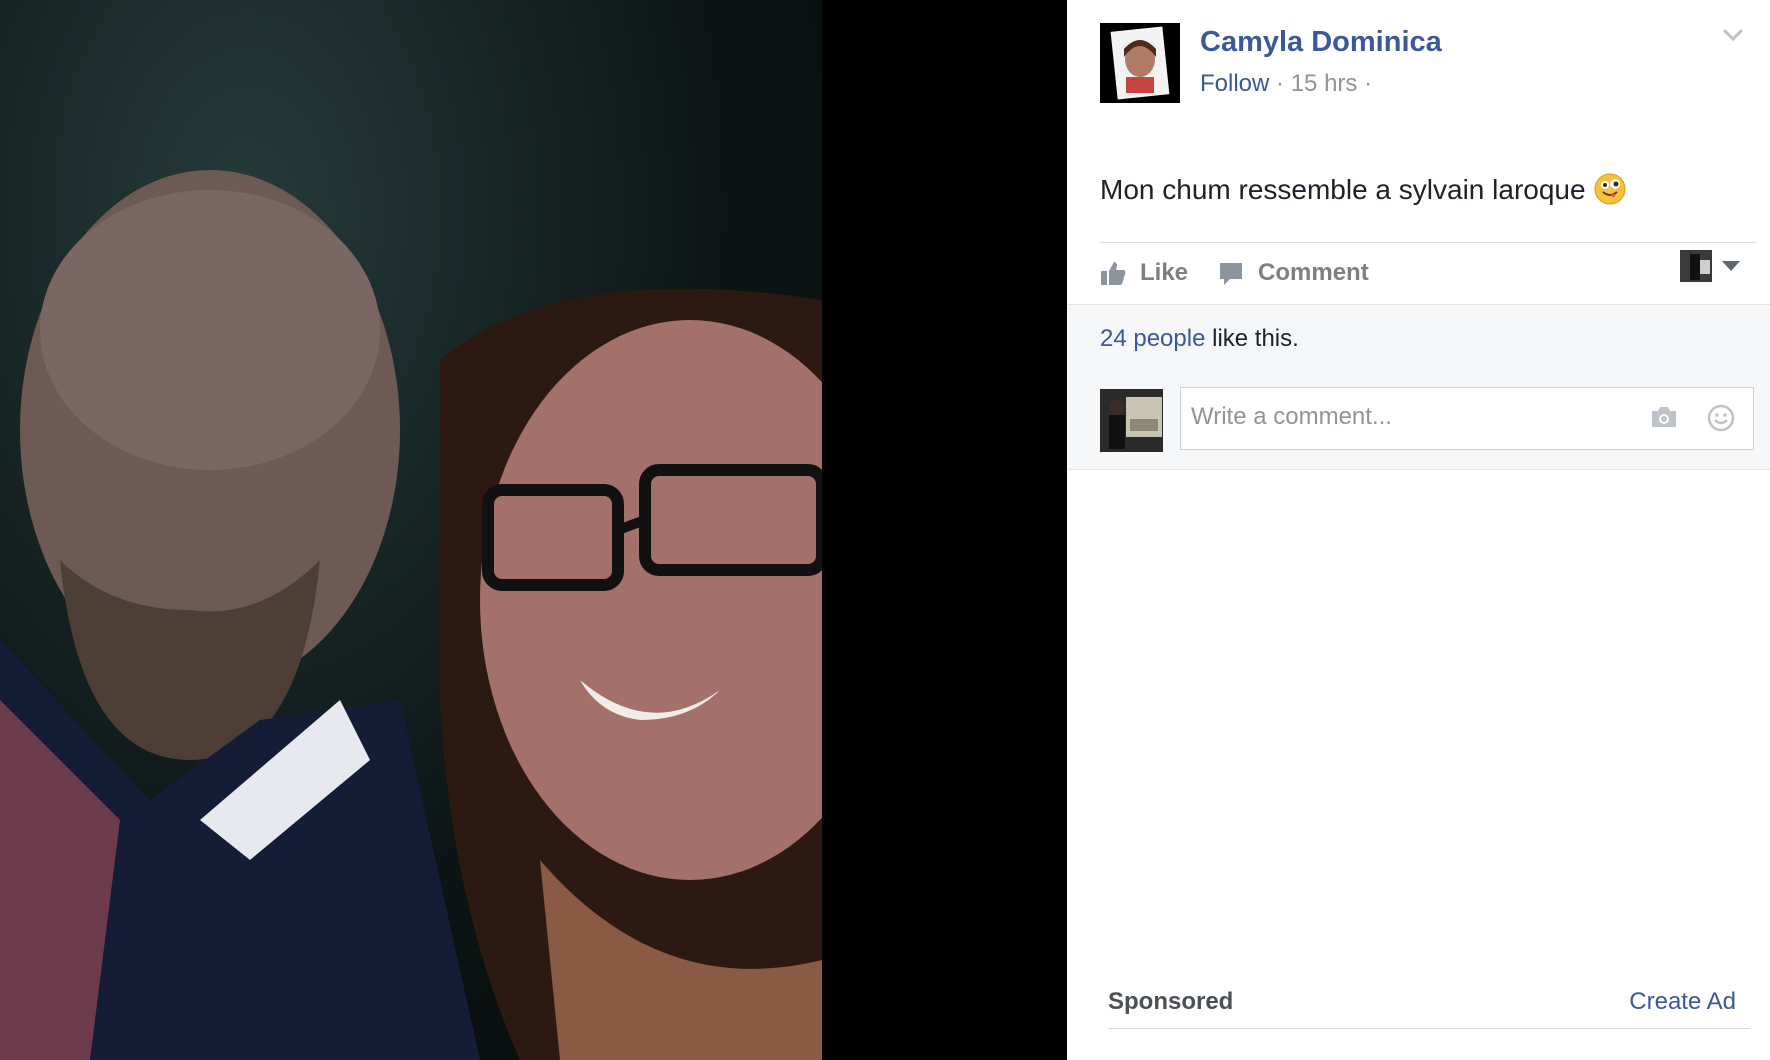 Image resolution: width=1770 pixels, height=1060 pixels. I want to click on author-name: Camyla Dominica, so click(1321, 42).